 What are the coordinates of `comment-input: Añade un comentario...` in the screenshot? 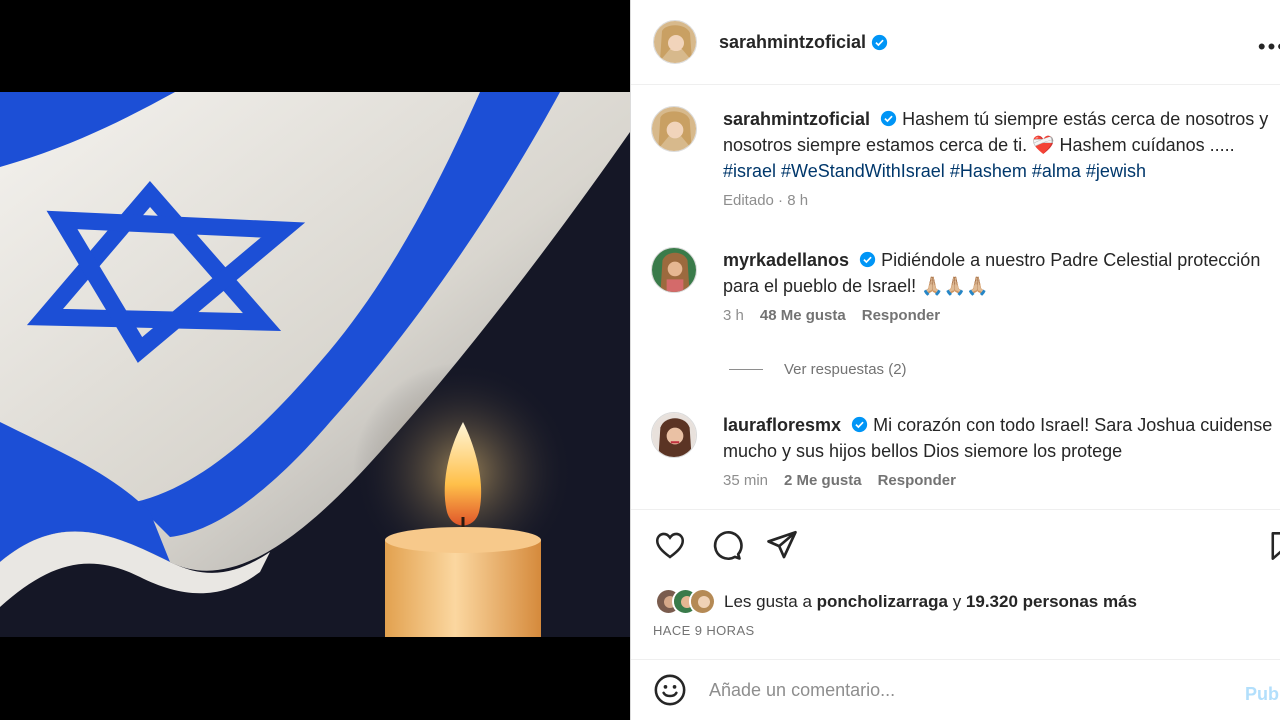 It's located at (802, 690).